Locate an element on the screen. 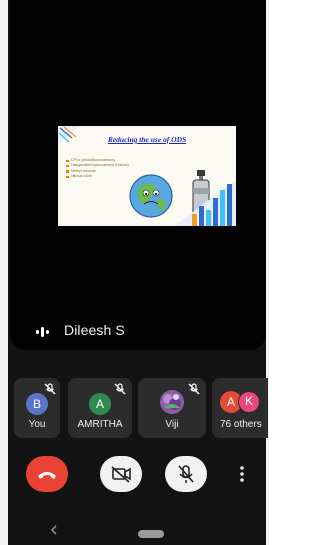 The height and width of the screenshot is (545, 320). avatar: A is located at coordinates (100, 404).